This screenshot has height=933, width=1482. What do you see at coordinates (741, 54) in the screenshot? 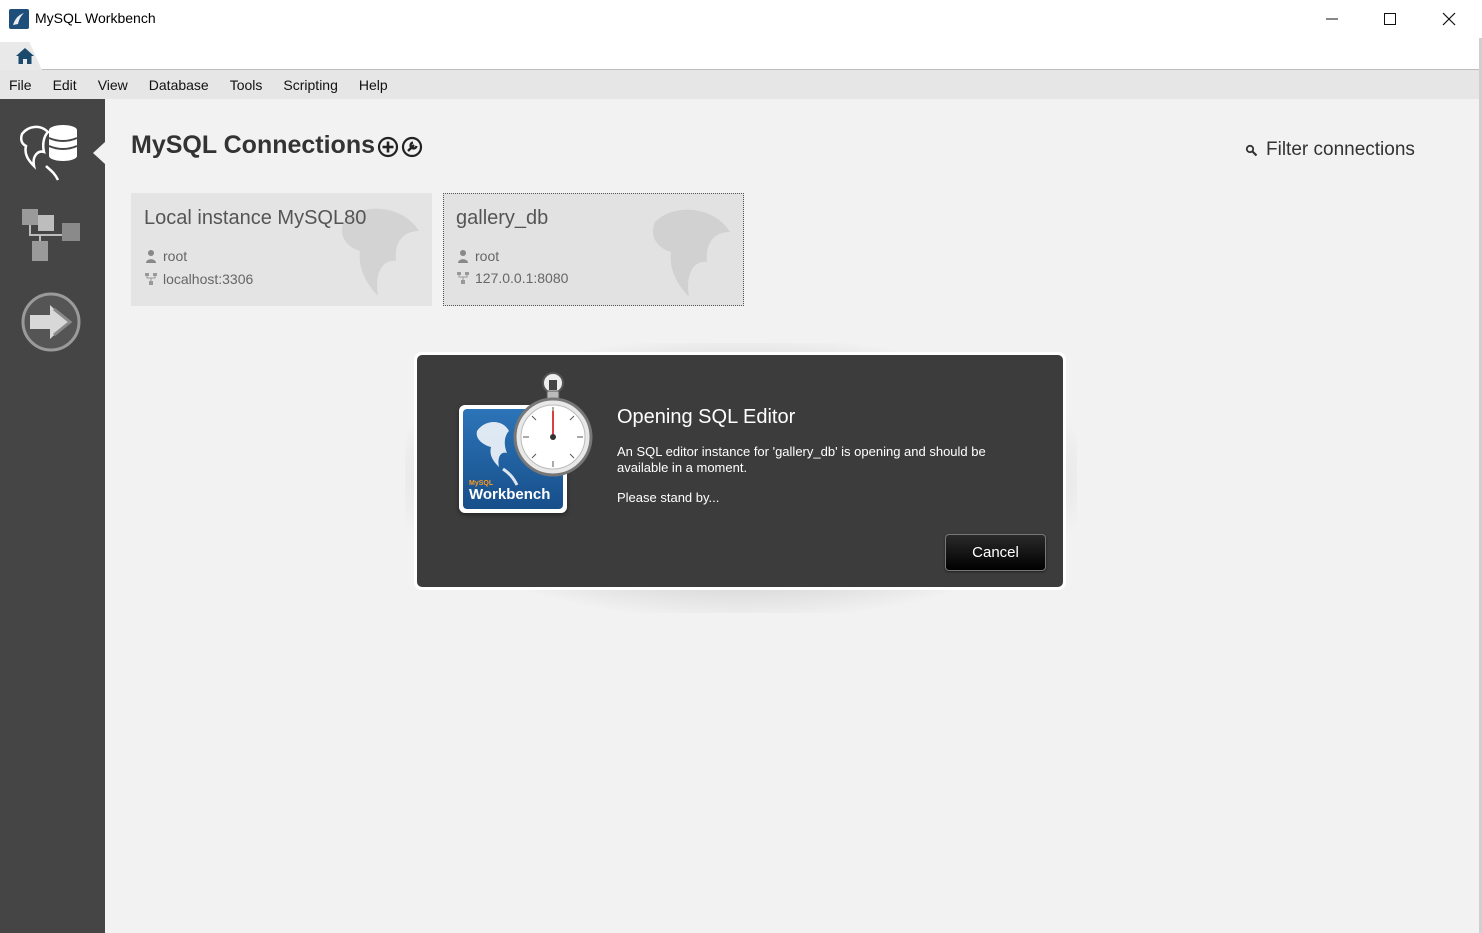
I see `tab-strip` at bounding box center [741, 54].